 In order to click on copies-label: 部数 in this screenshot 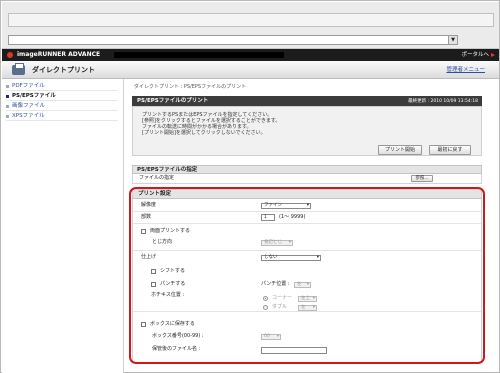, I will do `click(146, 217)`.